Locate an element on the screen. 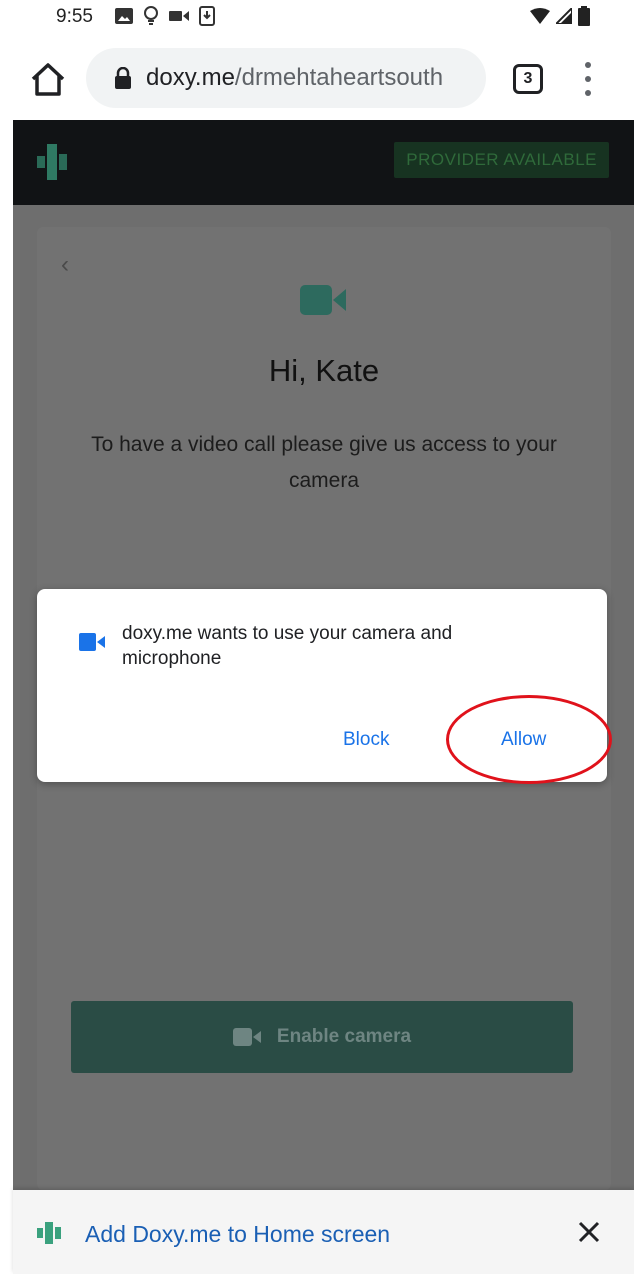  allow-button: Allow is located at coordinates (523, 740).